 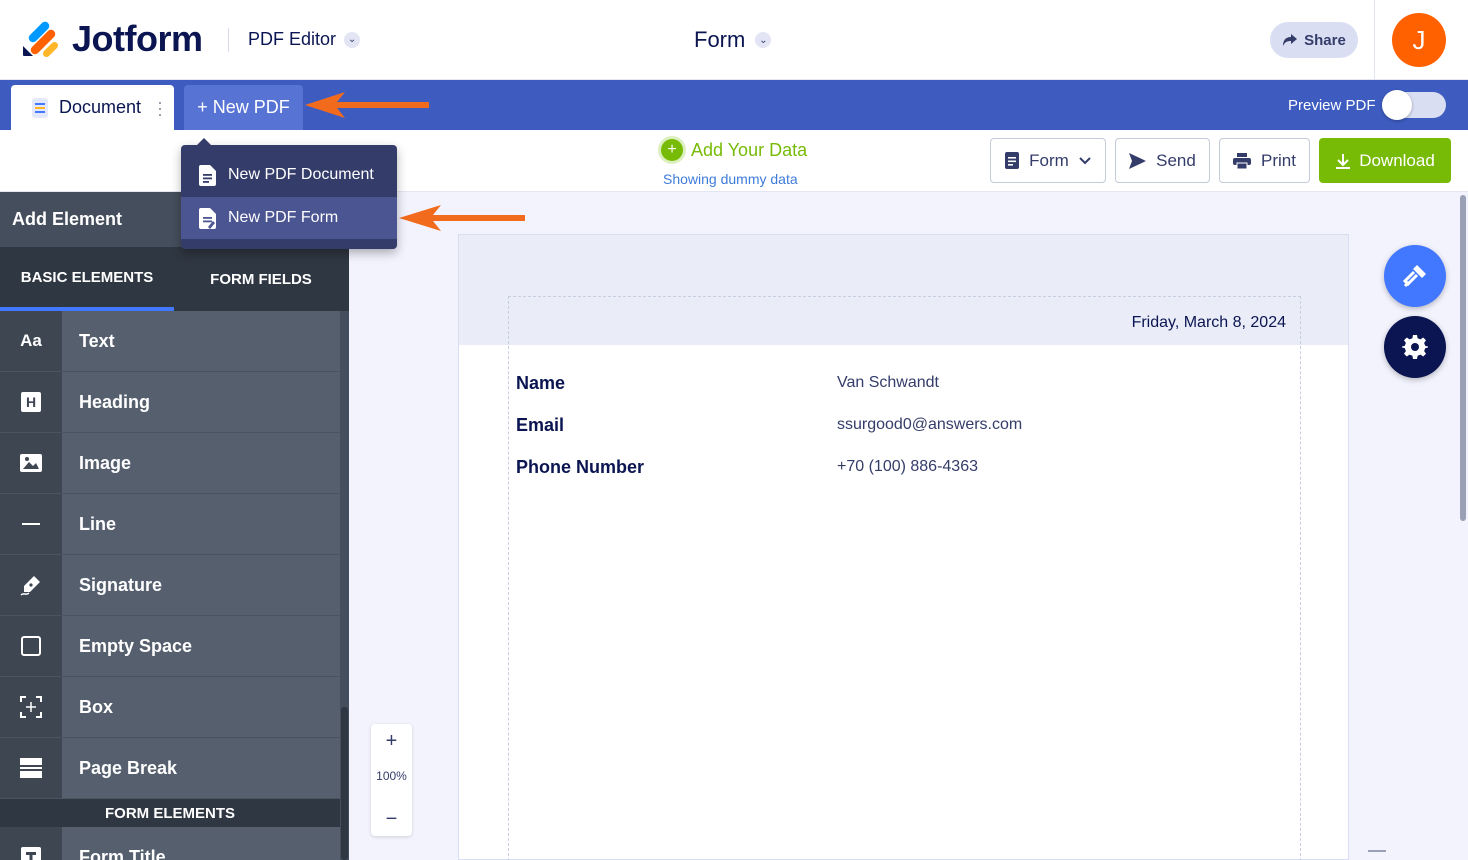 What do you see at coordinates (540, 425) in the screenshot?
I see `field-label-email: Email` at bounding box center [540, 425].